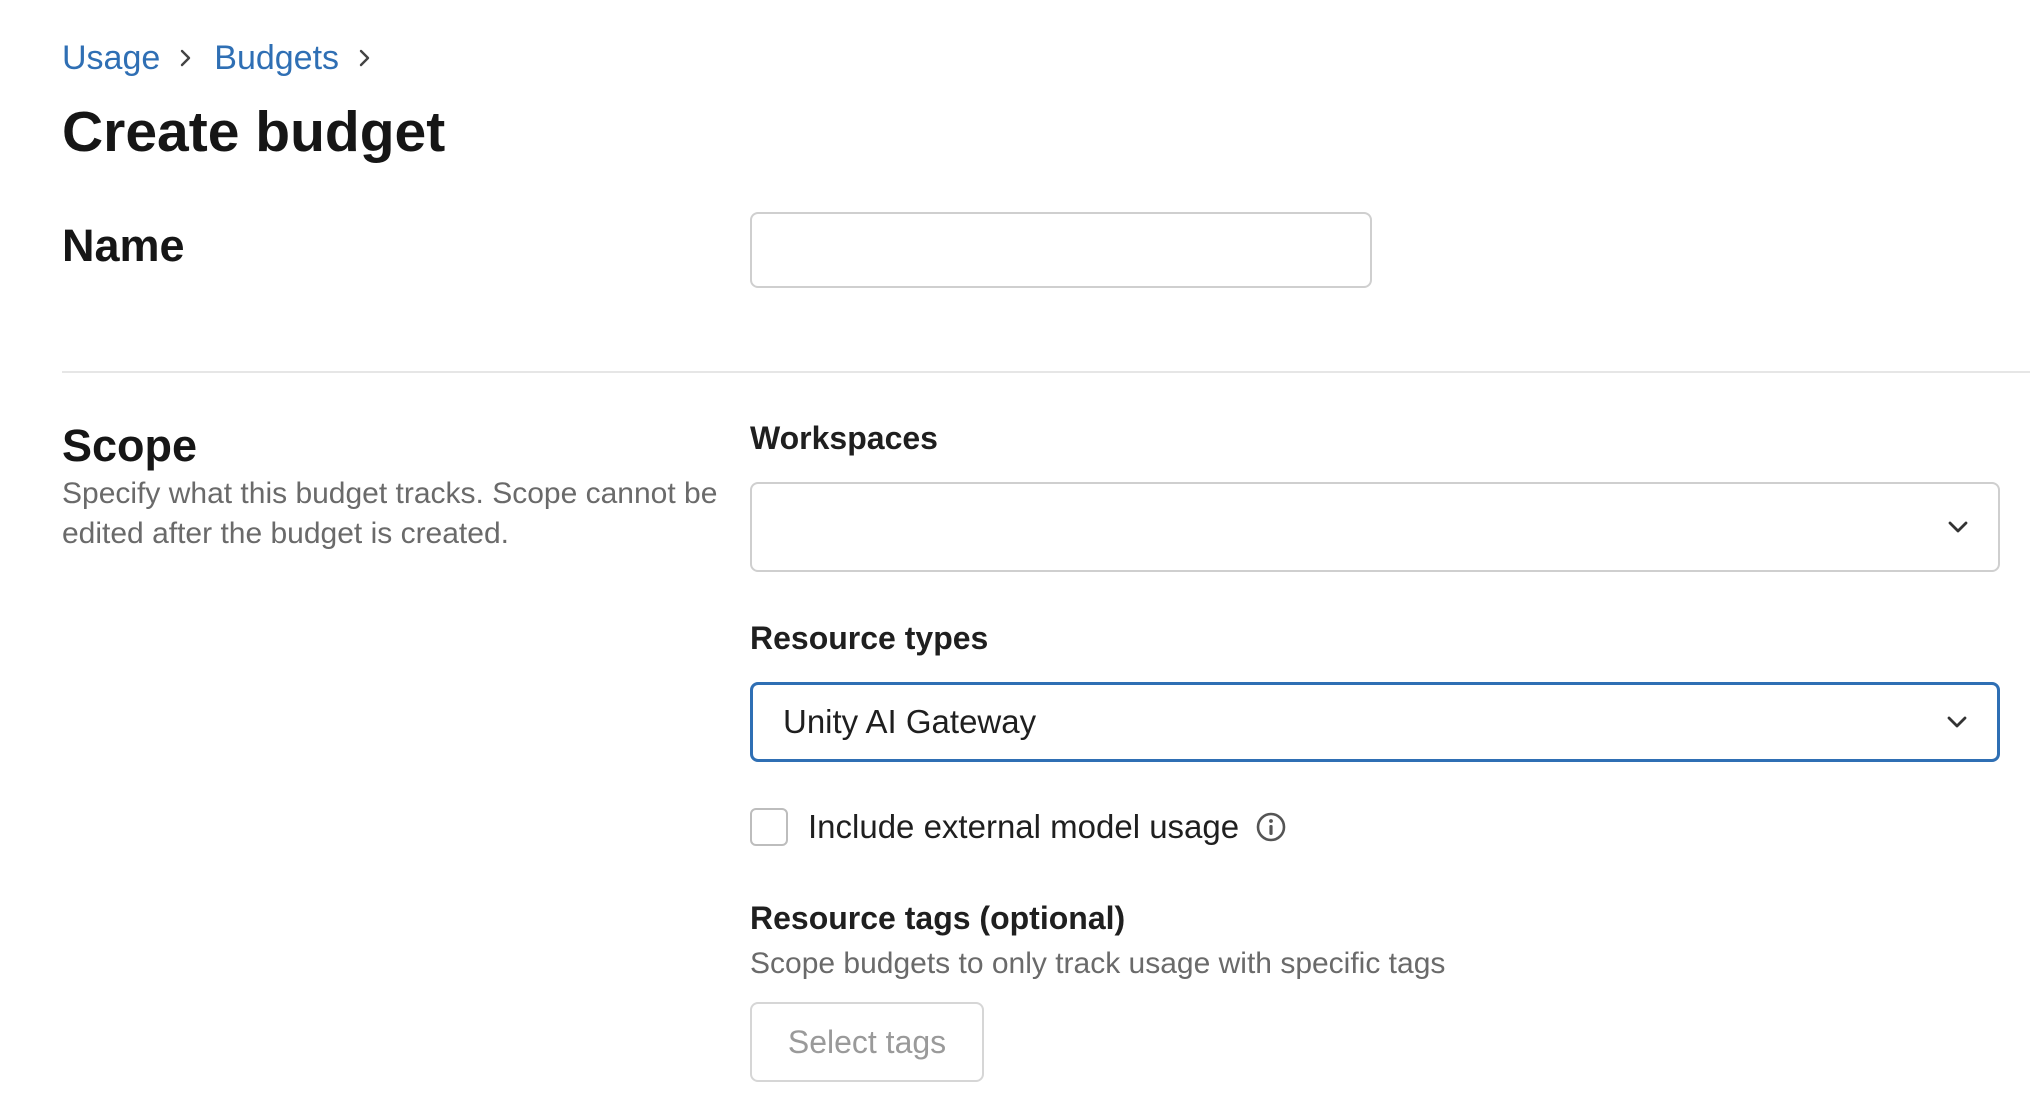 The height and width of the screenshot is (1108, 2030). I want to click on external-usage-row: Include external model usage, so click(1018, 827).